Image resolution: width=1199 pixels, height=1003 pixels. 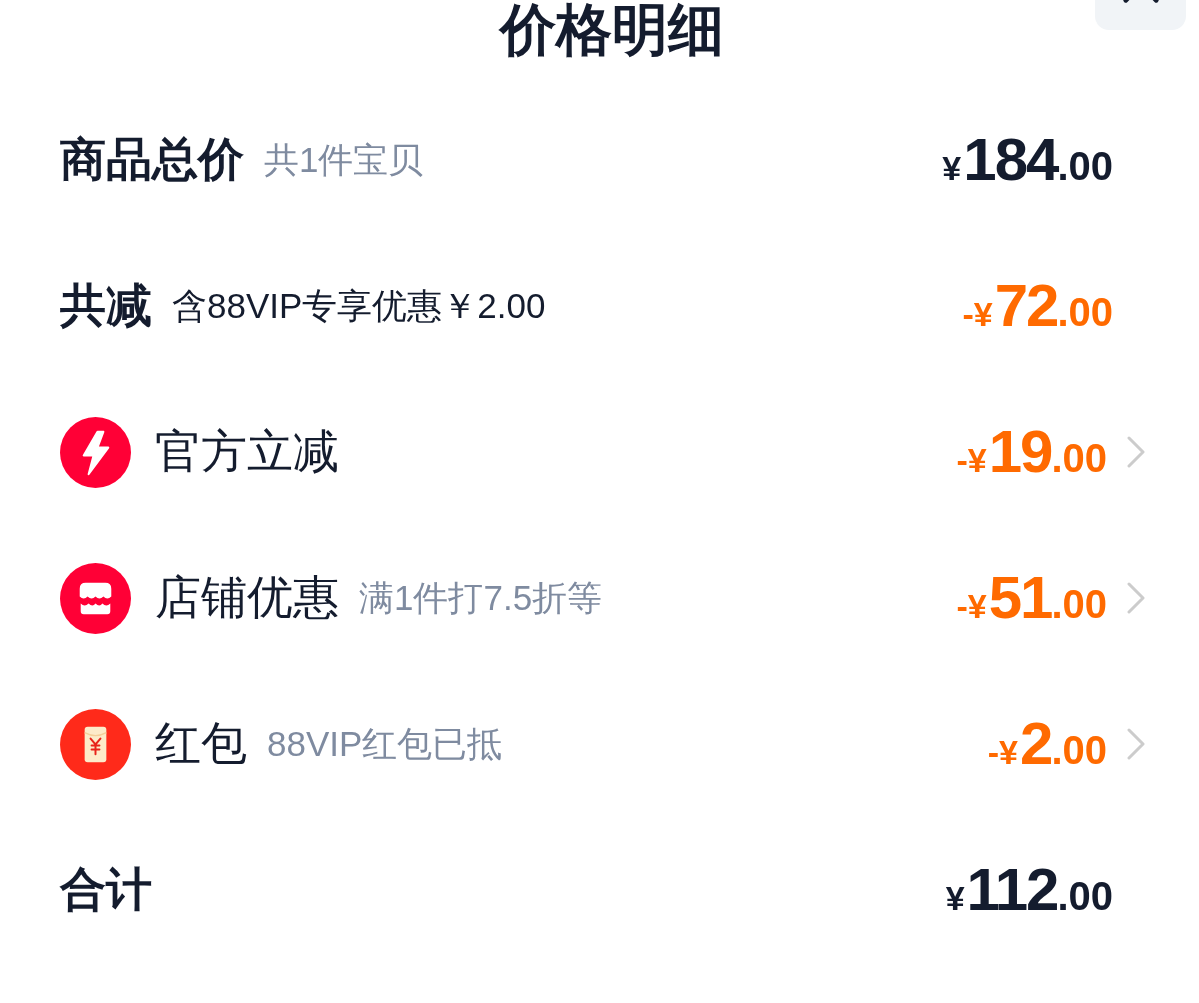 What do you see at coordinates (247, 451) in the screenshot?
I see `row-label: 官方立减` at bounding box center [247, 451].